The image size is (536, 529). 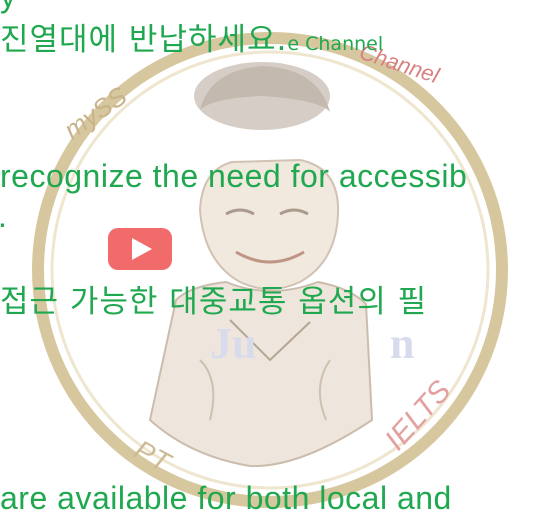 What do you see at coordinates (233, 343) in the screenshot?
I see `faded-wordmark: Ju` at bounding box center [233, 343].